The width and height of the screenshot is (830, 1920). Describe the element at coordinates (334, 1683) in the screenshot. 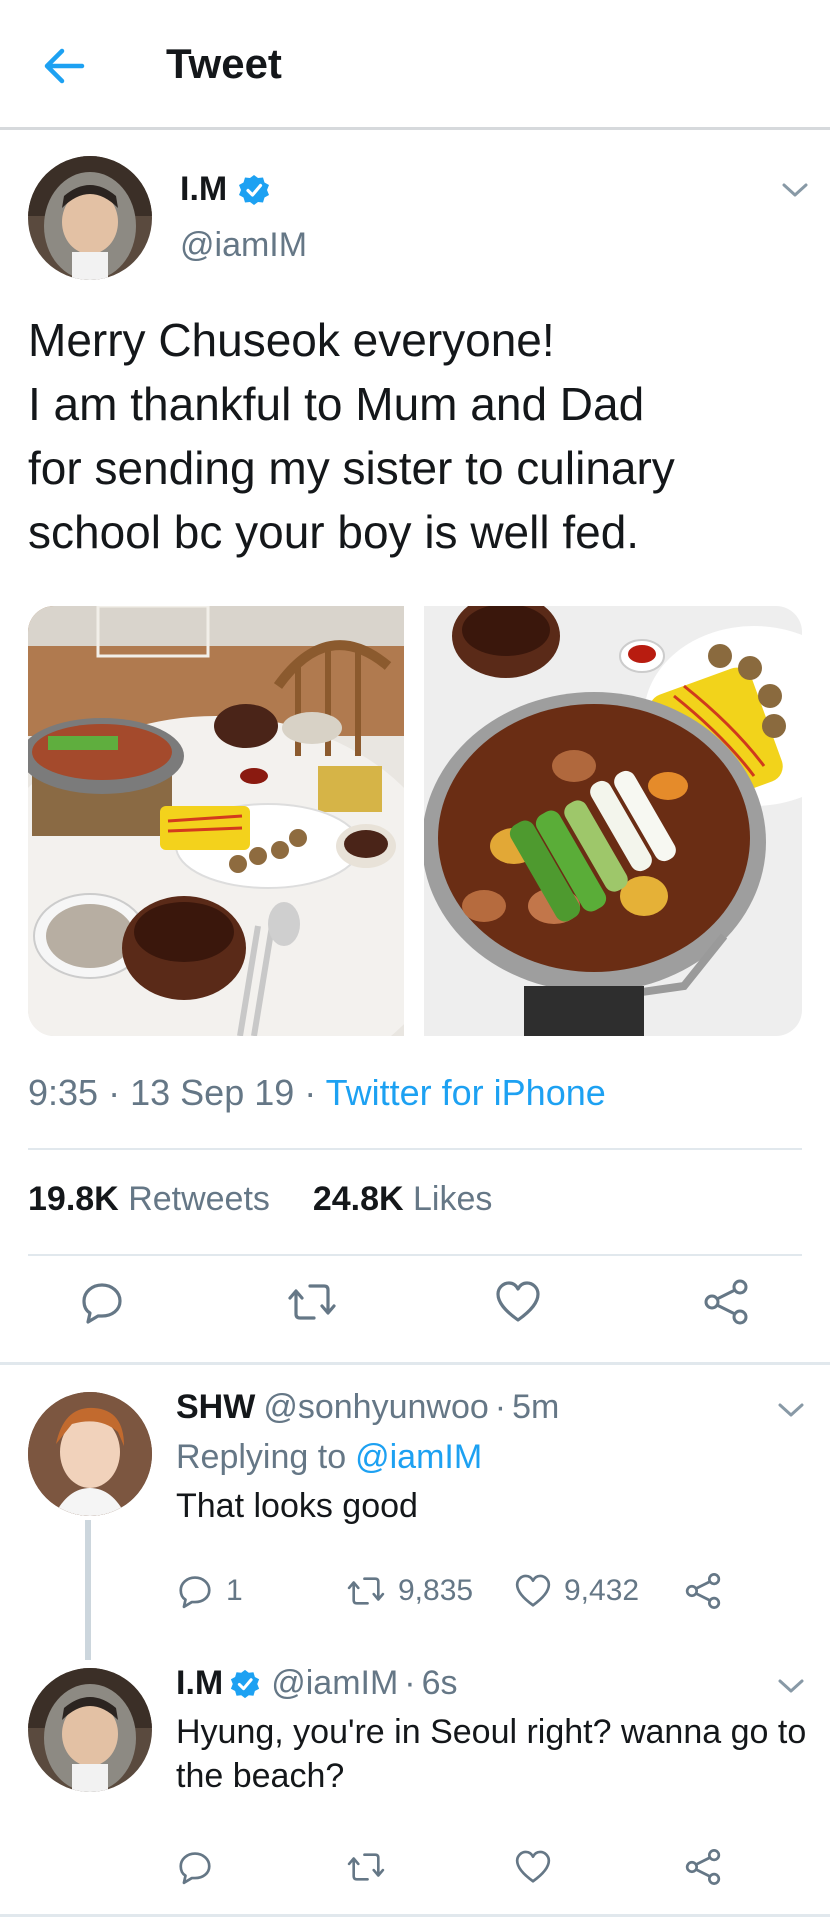

I see `reply-handle: @iamIM` at that location.